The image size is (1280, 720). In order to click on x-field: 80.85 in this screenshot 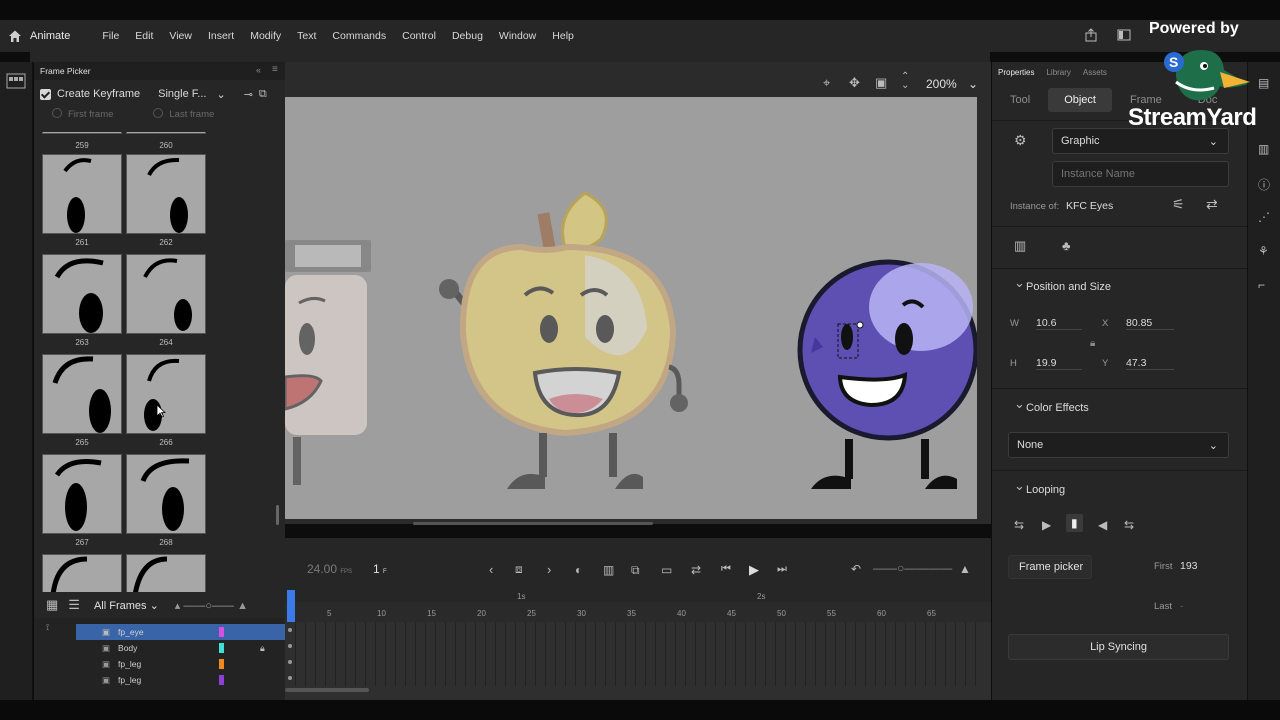, I will do `click(1150, 323)`.